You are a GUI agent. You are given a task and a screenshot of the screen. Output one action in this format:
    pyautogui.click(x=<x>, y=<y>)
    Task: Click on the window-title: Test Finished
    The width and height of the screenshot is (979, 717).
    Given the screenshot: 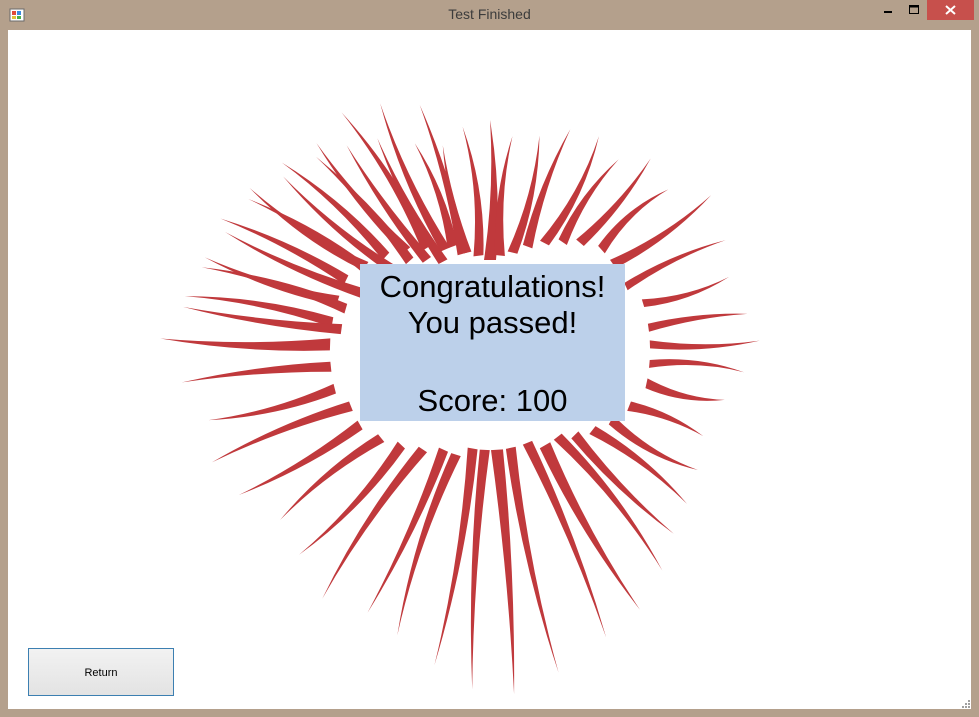 What is the action you would take?
    pyautogui.click(x=489, y=14)
    